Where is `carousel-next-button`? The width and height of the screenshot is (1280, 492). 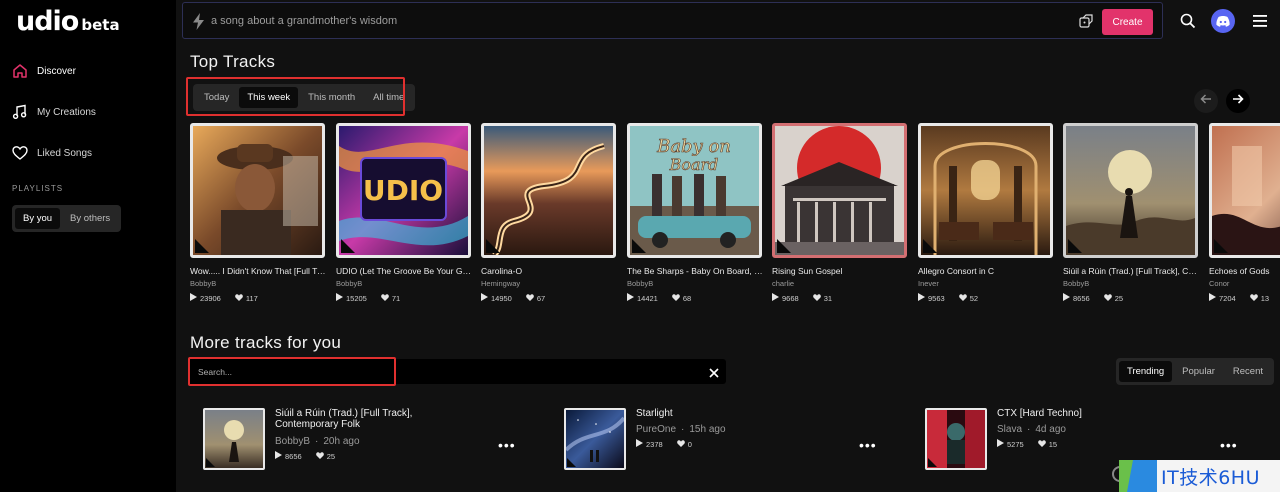
carousel-next-button is located at coordinates (1238, 101).